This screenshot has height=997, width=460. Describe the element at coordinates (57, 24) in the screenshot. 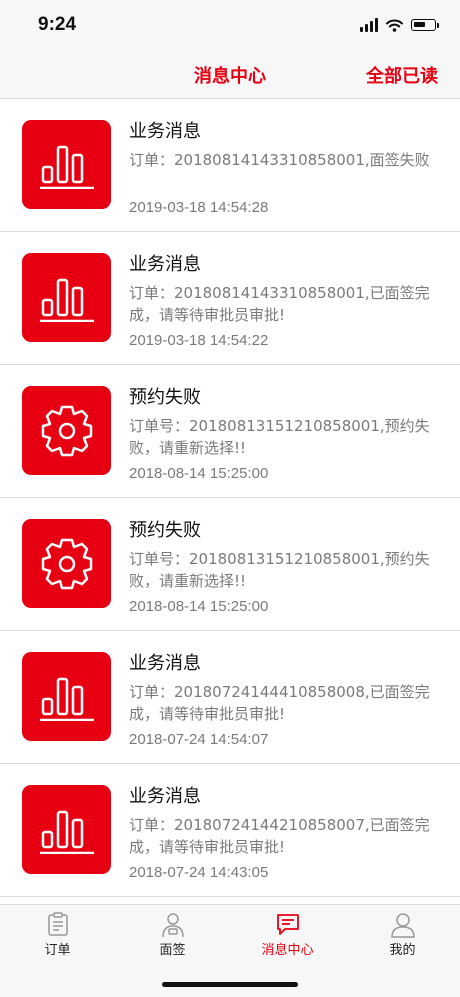

I see `status-time: 9:24` at that location.